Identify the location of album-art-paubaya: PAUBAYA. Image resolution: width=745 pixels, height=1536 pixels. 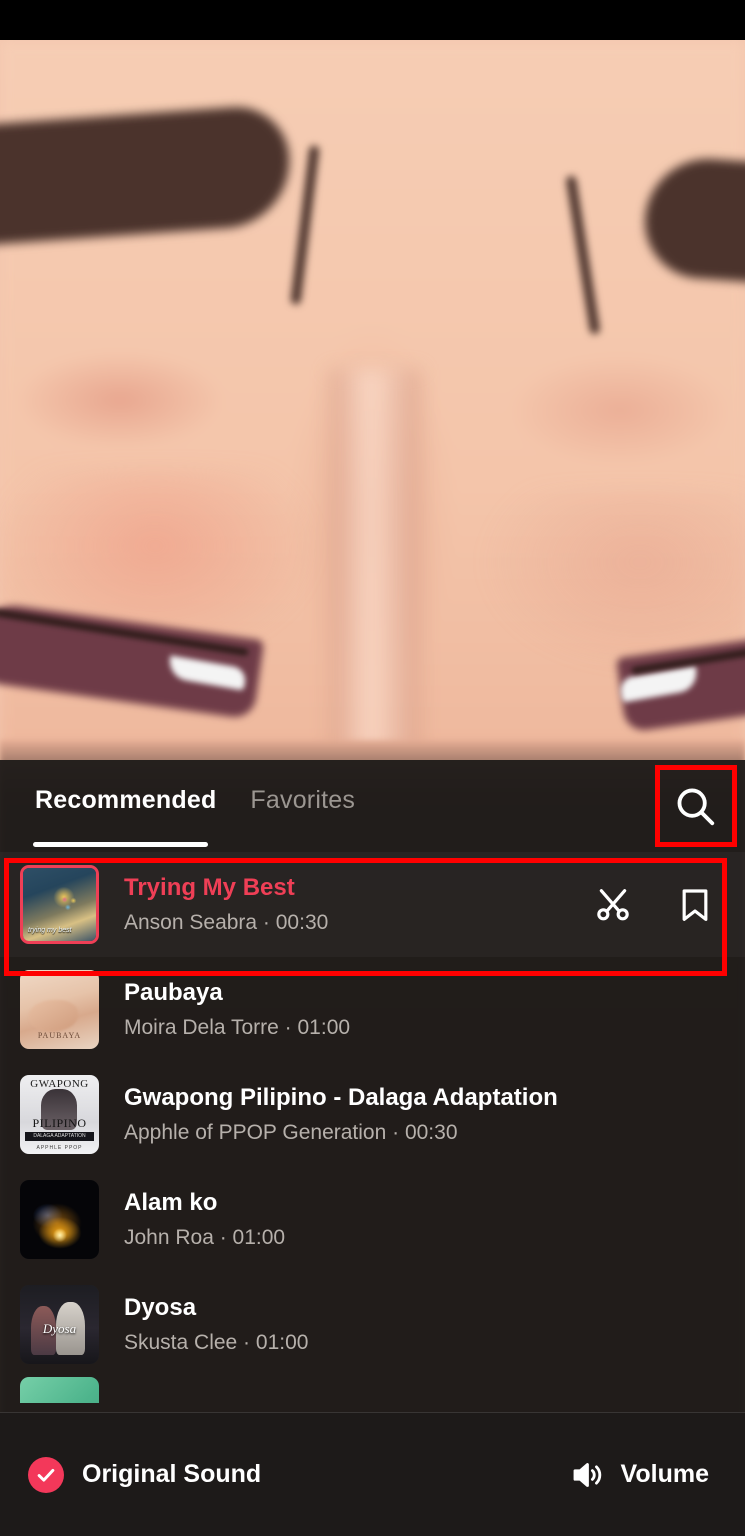
(59, 1009).